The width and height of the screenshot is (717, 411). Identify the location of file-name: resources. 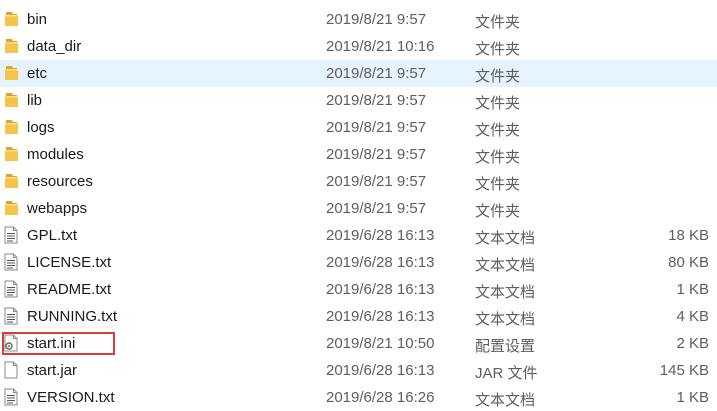
(60, 181).